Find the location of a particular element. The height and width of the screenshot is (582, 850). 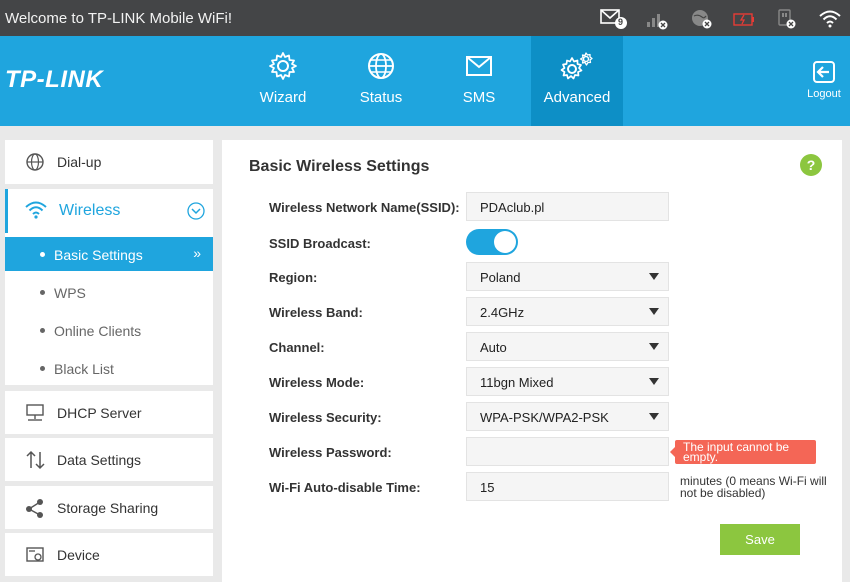

channel-select: Auto is located at coordinates (567, 346).